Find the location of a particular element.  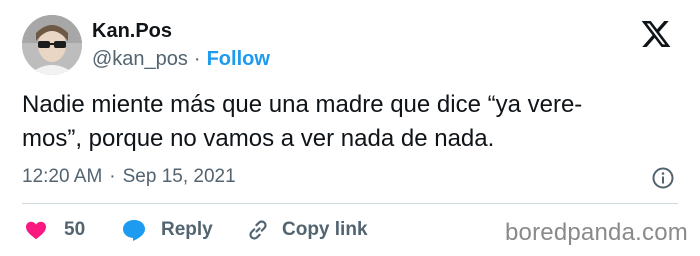

avatar-image is located at coordinates (52, 45).